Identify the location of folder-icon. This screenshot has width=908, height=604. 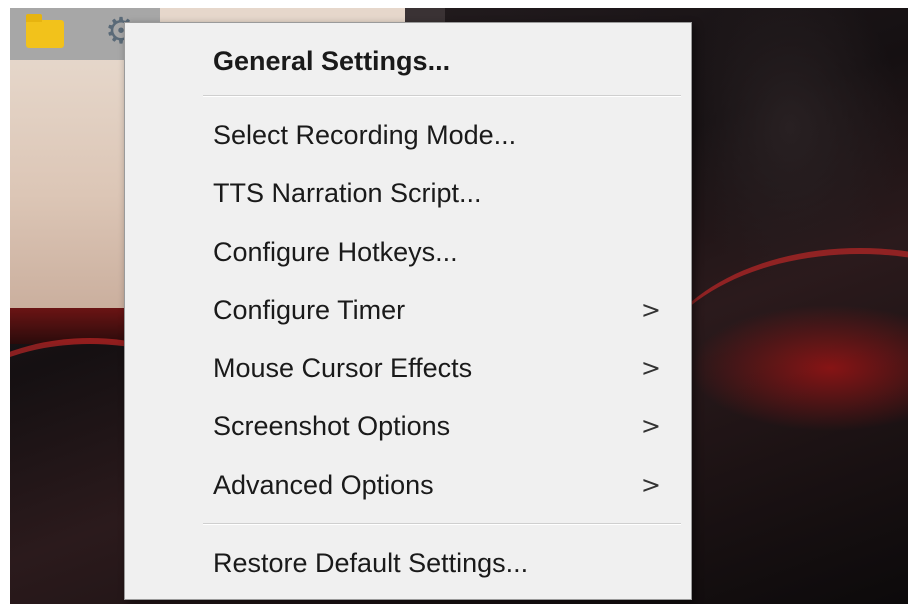
(45, 34).